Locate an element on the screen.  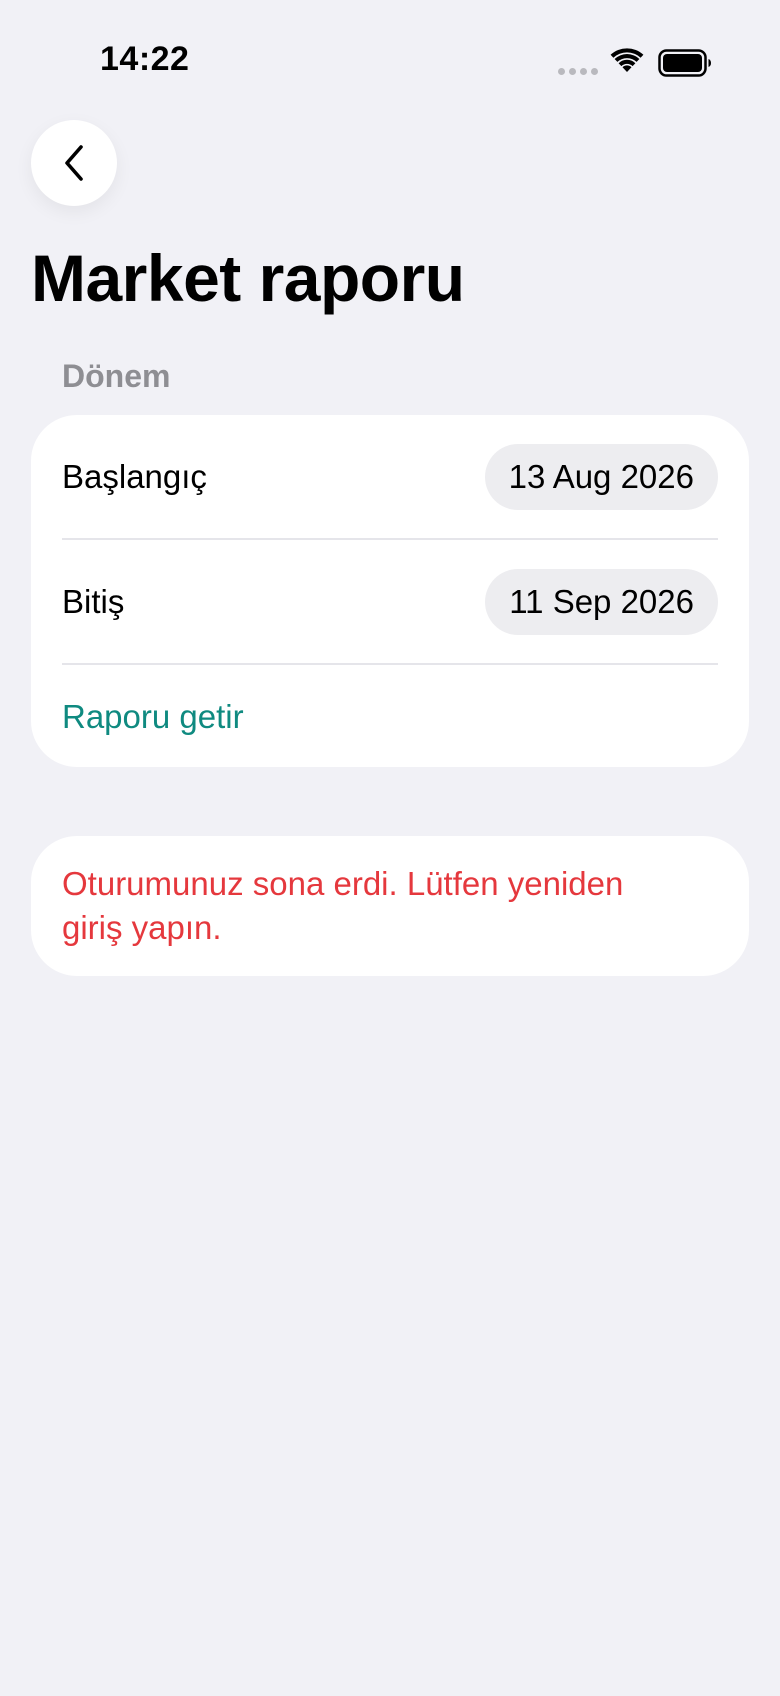
back-button is located at coordinates (74, 163).